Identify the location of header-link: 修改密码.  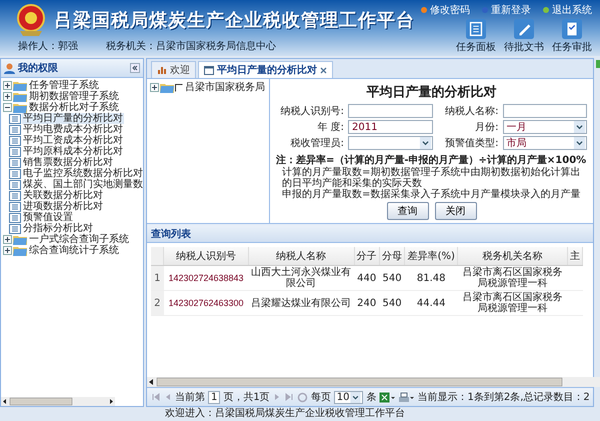
(450, 10).